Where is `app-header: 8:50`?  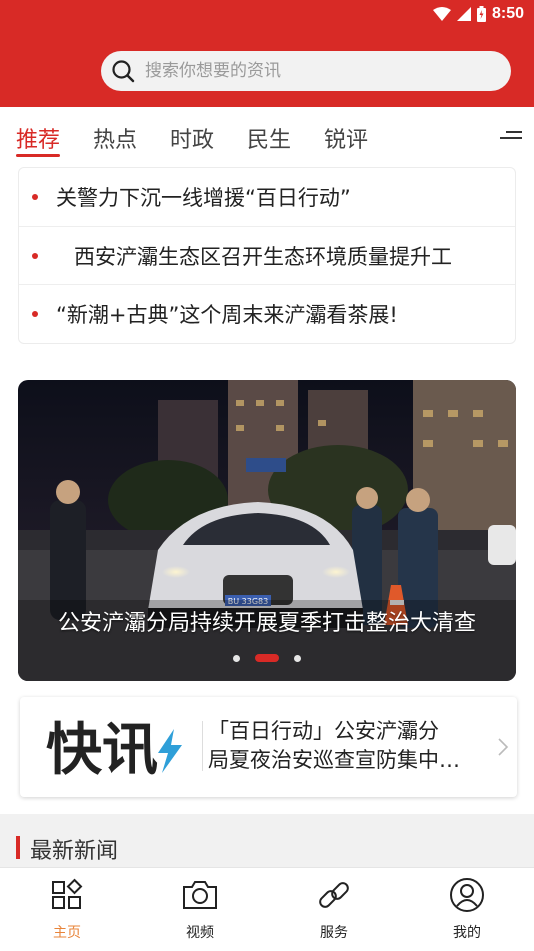 app-header: 8:50 is located at coordinates (267, 53).